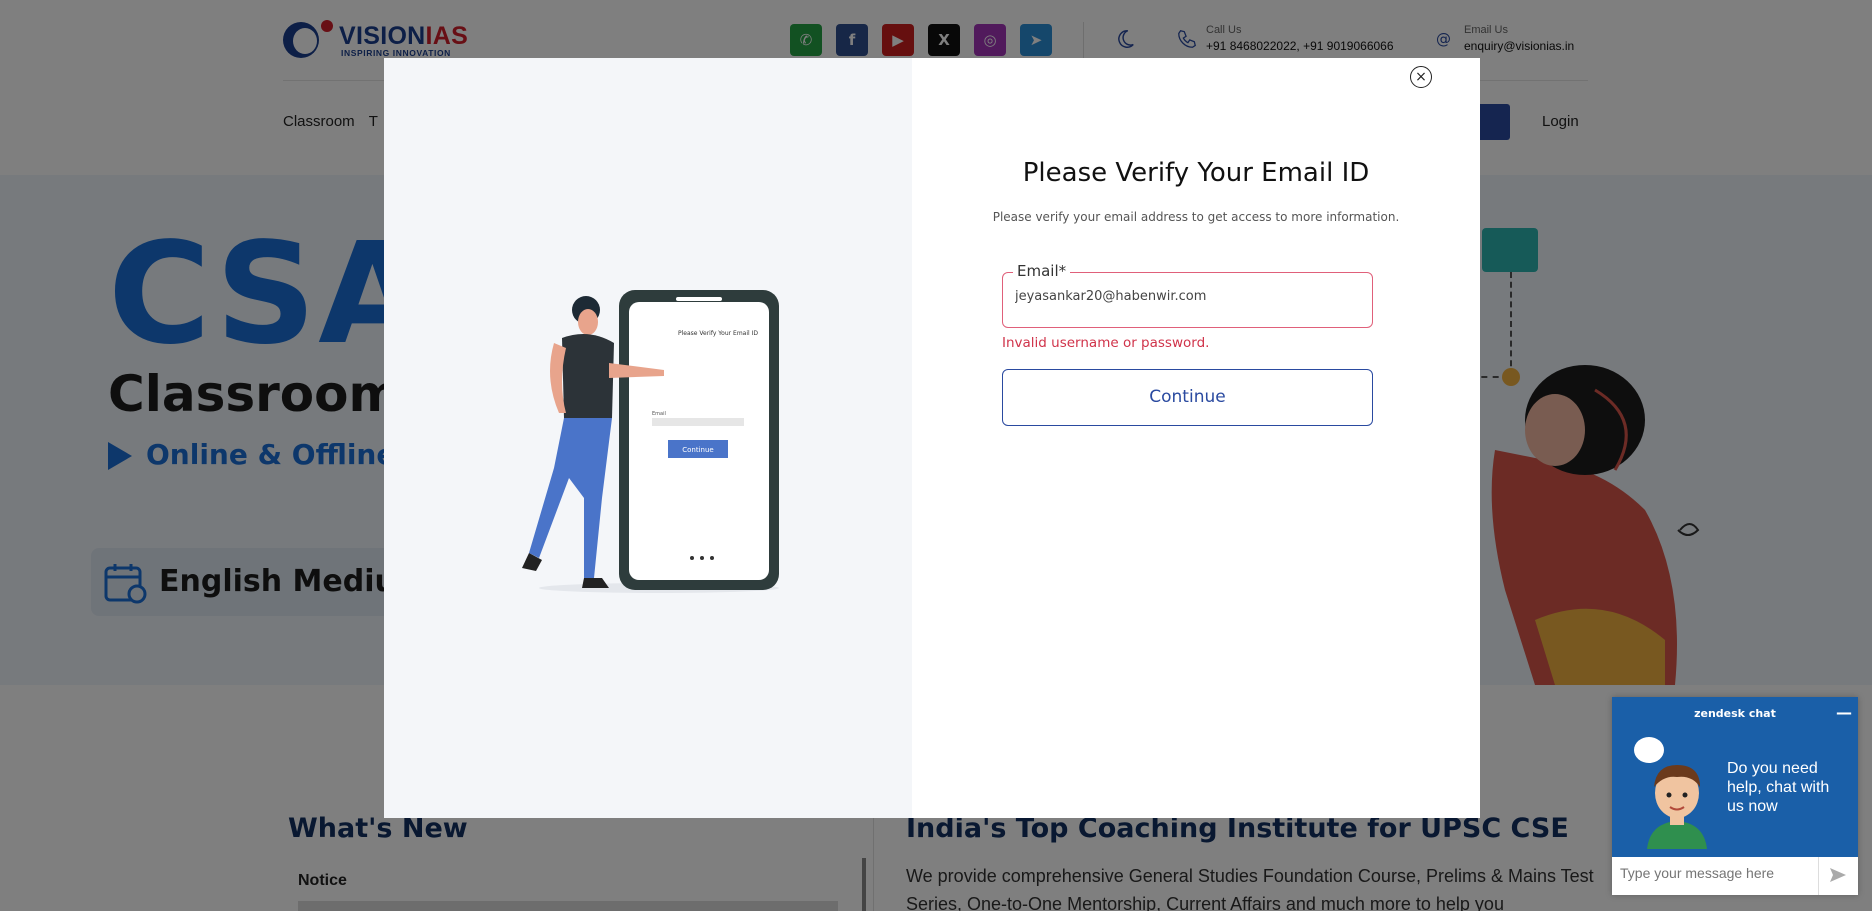 The width and height of the screenshot is (1872, 911). Describe the element at coordinates (1185, 296) in the screenshot. I see `email-input` at that location.